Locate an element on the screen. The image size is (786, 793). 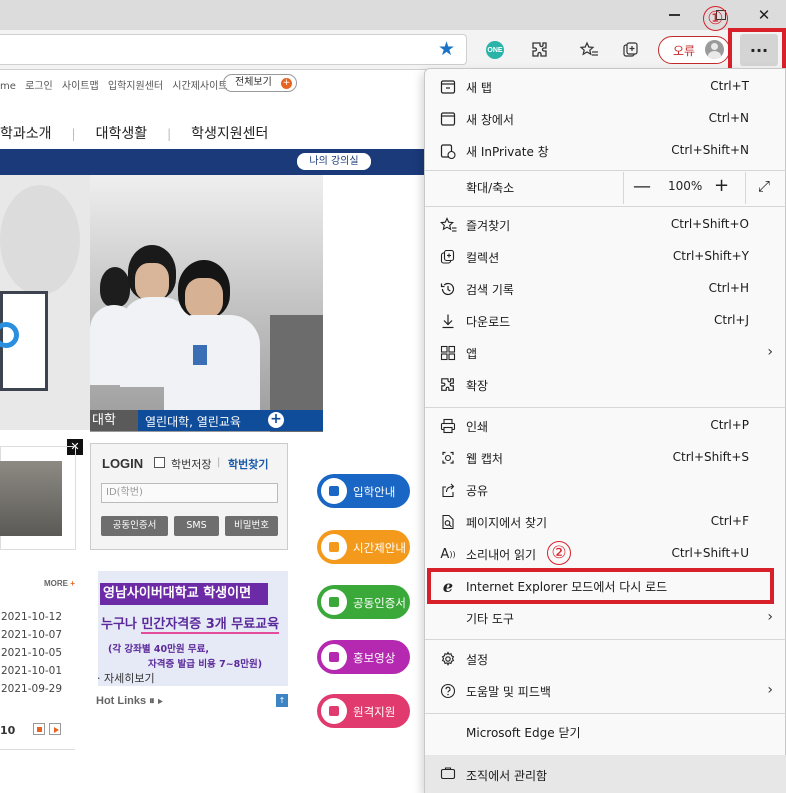
list-item-date: 2021-10-05 is located at coordinates (32, 653).